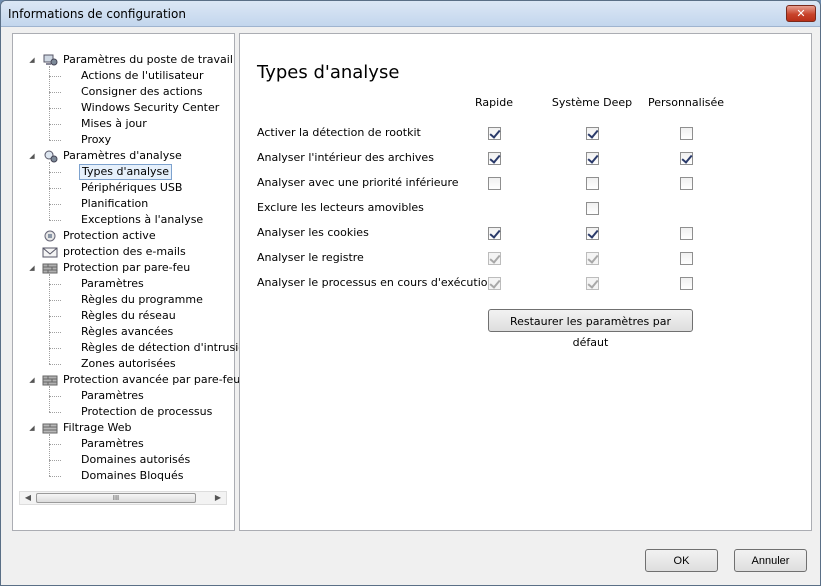 The width and height of the screenshot is (821, 586). I want to click on checkbox-activer-la-detection-de-rootkit-rapide, so click(494, 133).